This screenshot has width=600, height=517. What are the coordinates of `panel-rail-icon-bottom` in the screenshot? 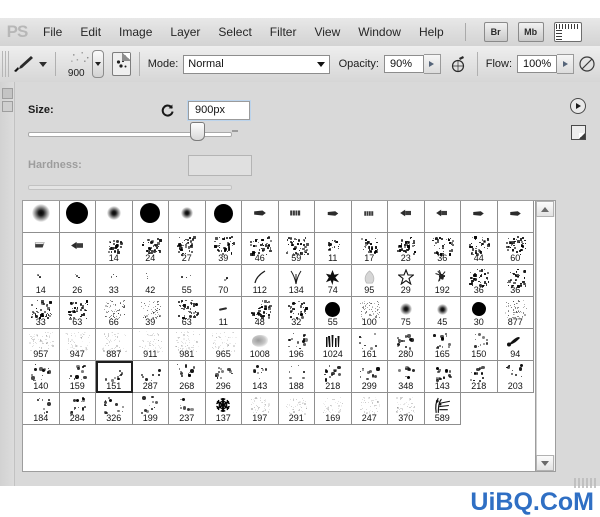 It's located at (7, 106).